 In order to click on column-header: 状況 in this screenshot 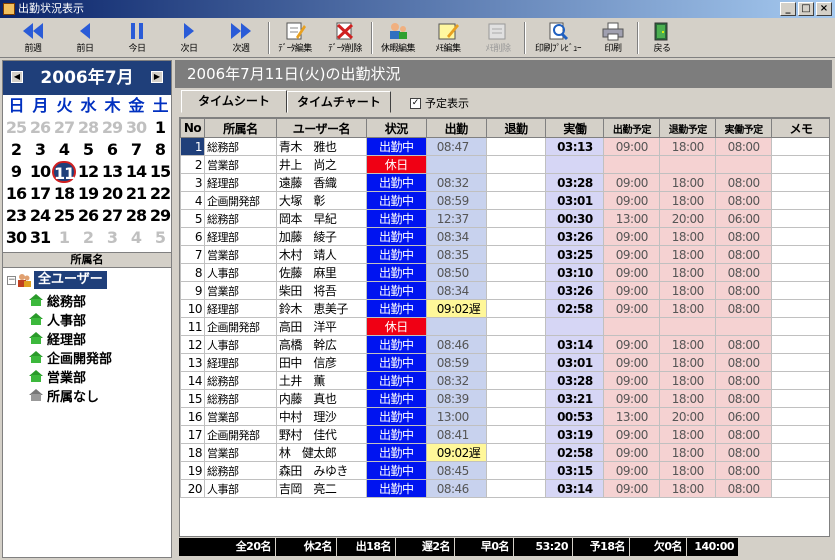, I will do `click(396, 128)`.